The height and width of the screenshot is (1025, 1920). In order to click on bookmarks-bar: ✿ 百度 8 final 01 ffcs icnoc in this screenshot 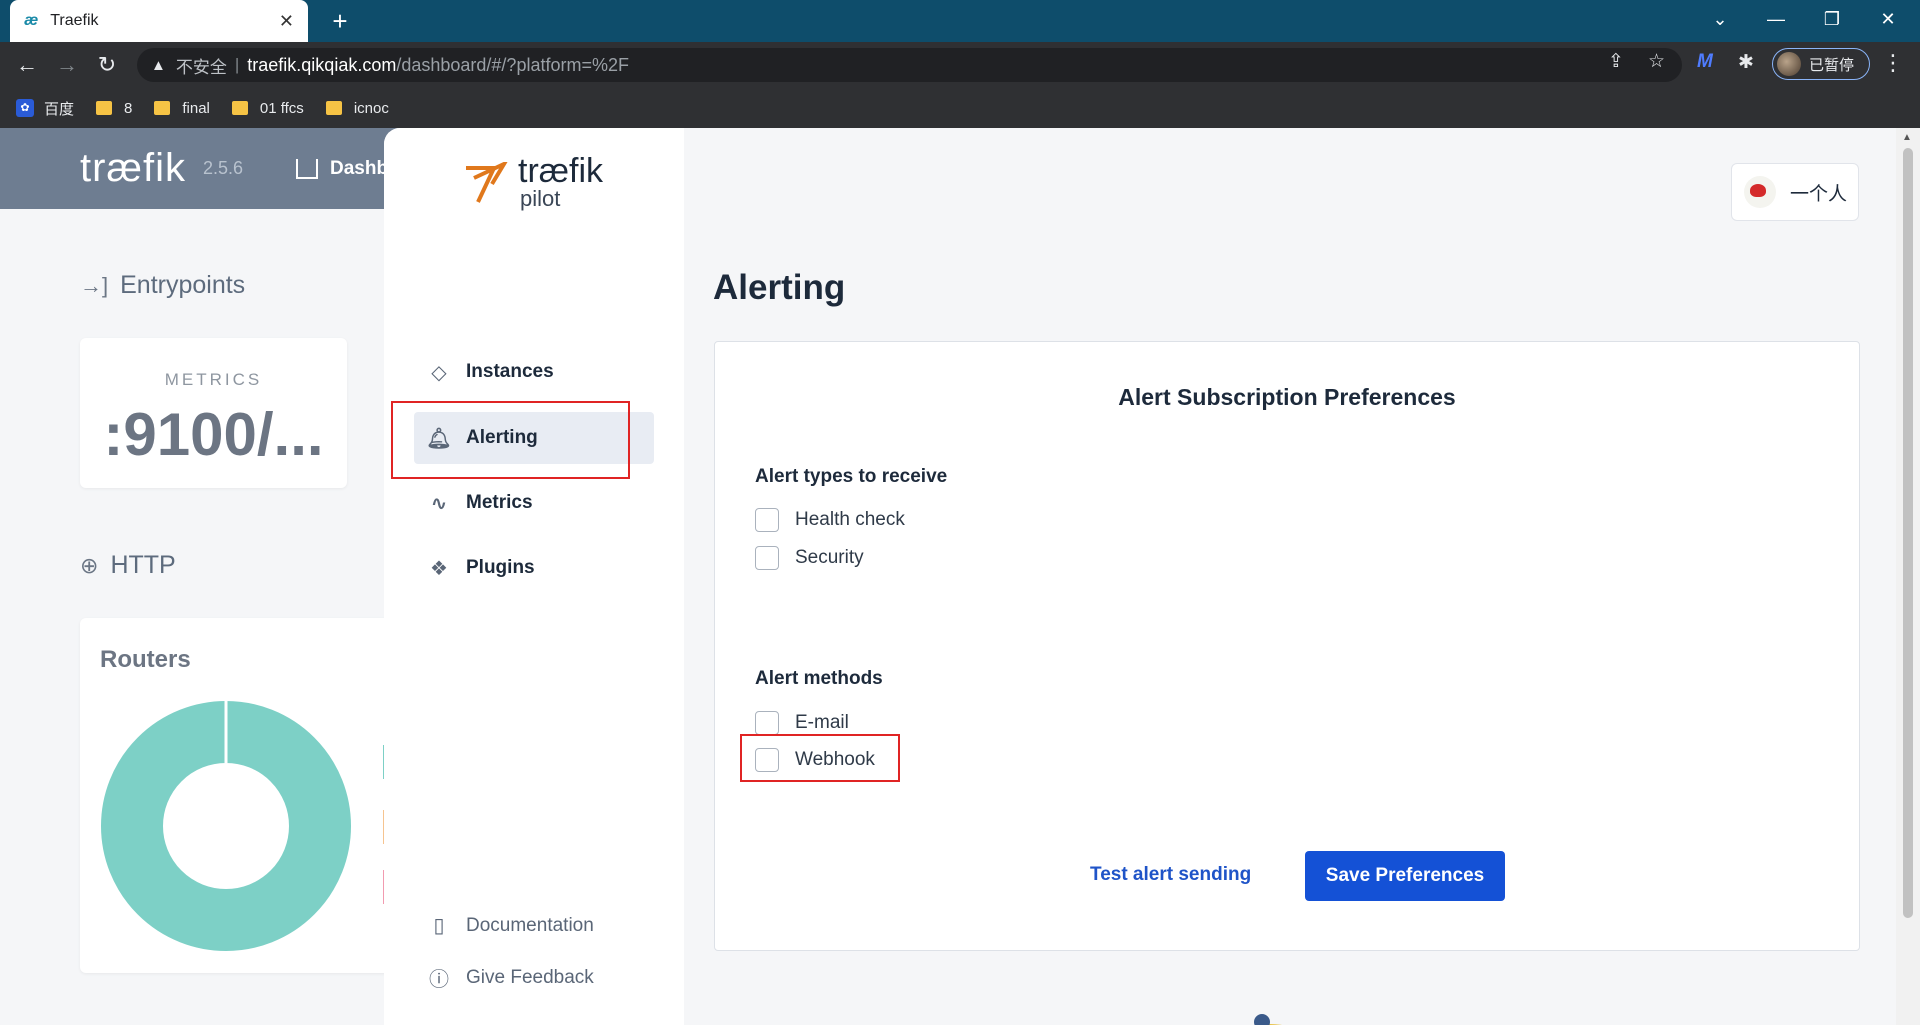, I will do `click(960, 108)`.